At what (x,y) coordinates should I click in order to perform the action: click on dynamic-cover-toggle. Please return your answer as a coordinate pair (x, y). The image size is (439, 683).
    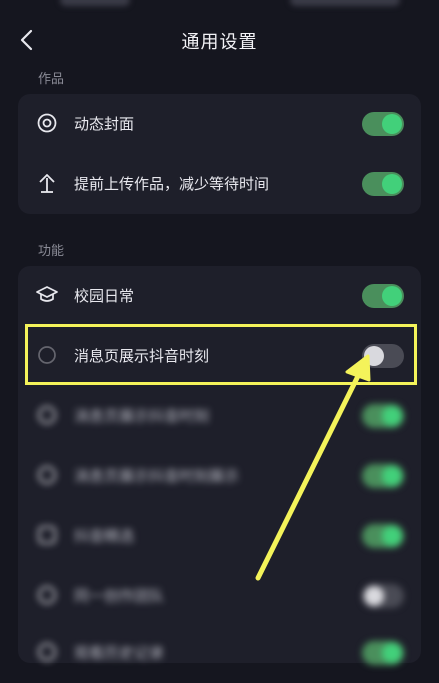
    Looking at the image, I should click on (383, 124).